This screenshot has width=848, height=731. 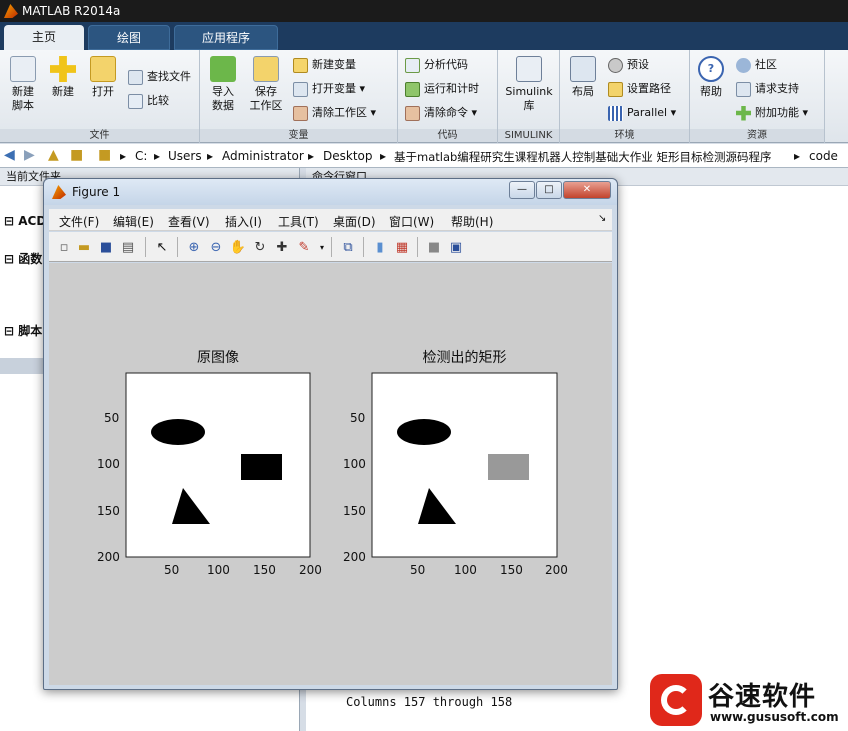 I want to click on group-simulink: Simulink 库 SIMULINK, so click(x=529, y=96).